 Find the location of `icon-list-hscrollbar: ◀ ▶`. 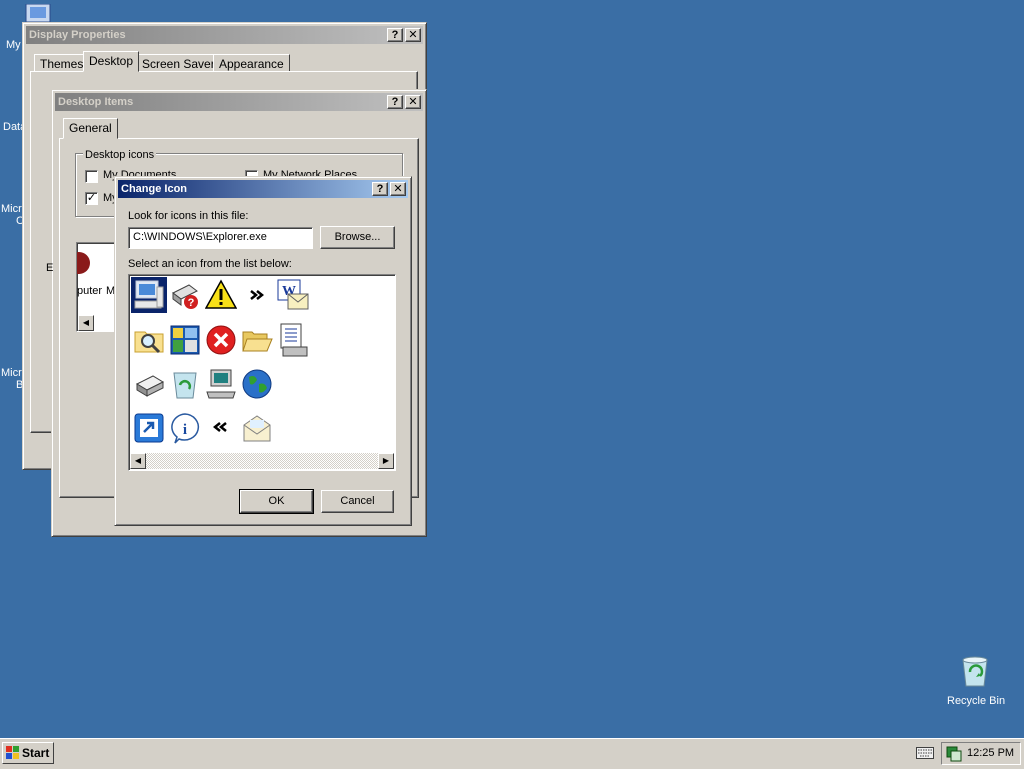

icon-list-hscrollbar: ◀ ▶ is located at coordinates (262, 461).